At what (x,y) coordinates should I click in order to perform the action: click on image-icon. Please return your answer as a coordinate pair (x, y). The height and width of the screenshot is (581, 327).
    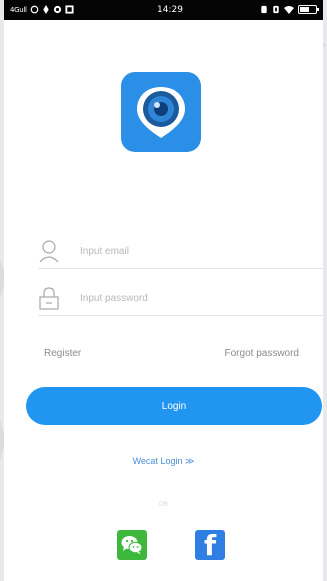
    Looking at the image, I should click on (69, 9).